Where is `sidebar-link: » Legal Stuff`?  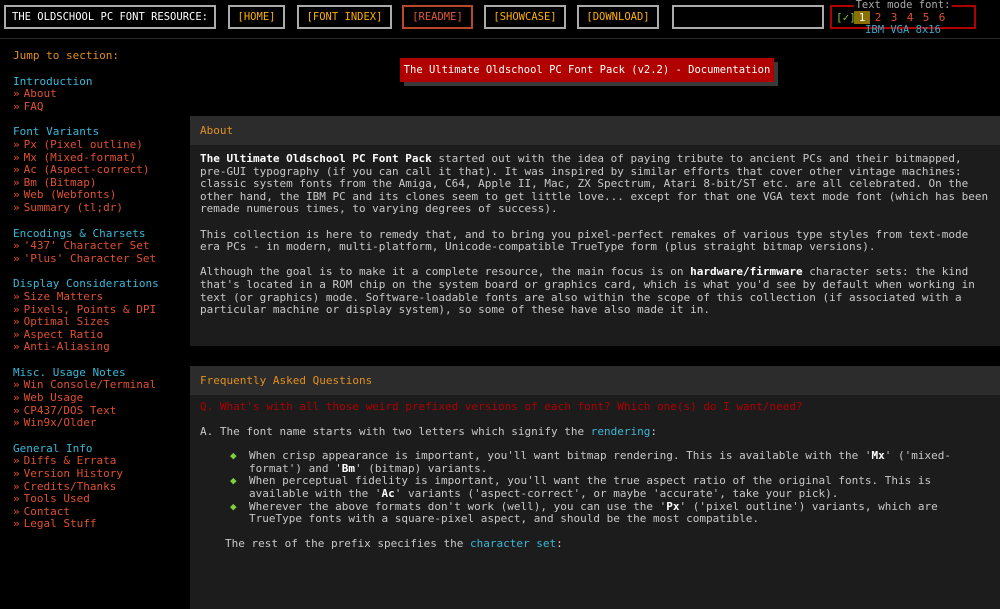 sidebar-link: » Legal Stuff is located at coordinates (98, 524).